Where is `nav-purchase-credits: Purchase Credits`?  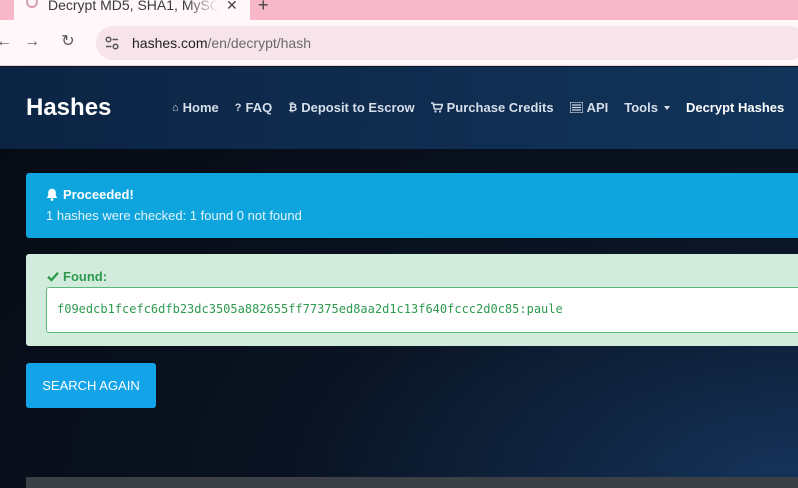
nav-purchase-credits: Purchase Credits is located at coordinates (492, 107).